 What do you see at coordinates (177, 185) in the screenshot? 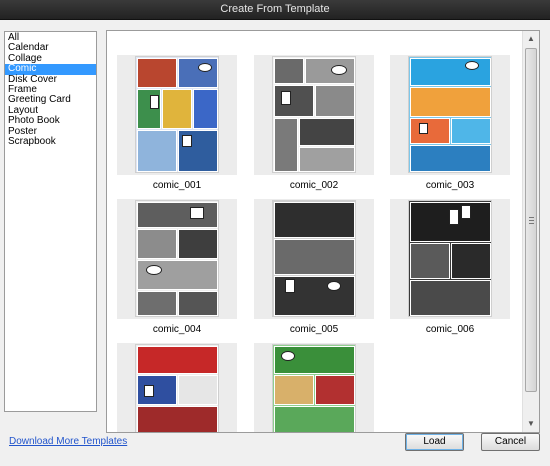
I see `template-label: comic_001` at bounding box center [177, 185].